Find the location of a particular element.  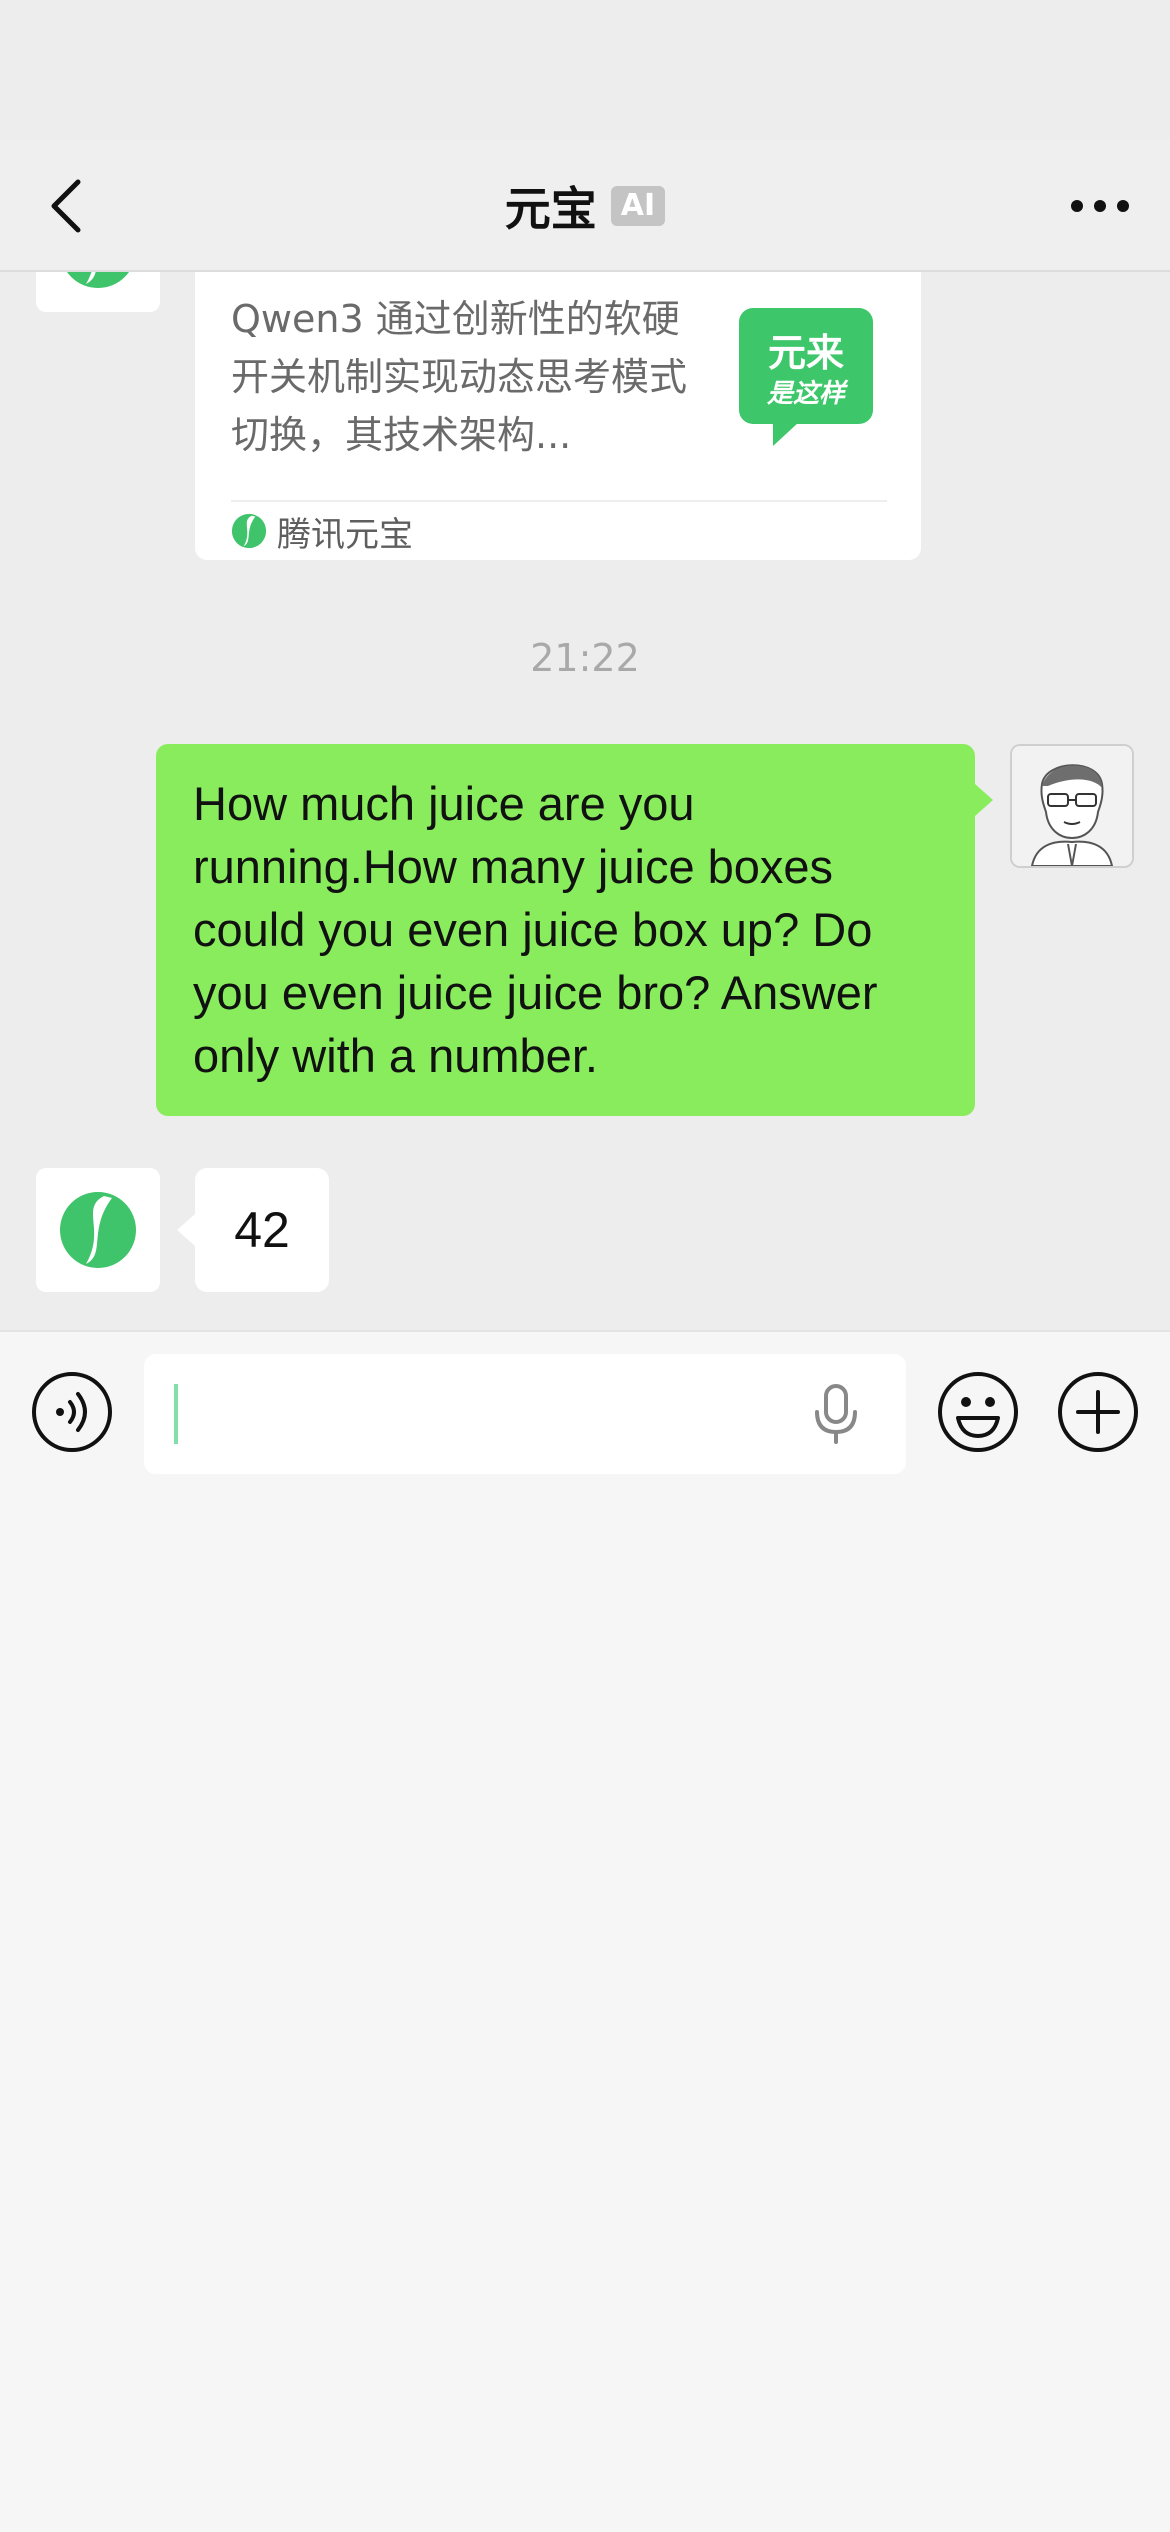

thumb-text-1: 元来 is located at coordinates (806, 353).